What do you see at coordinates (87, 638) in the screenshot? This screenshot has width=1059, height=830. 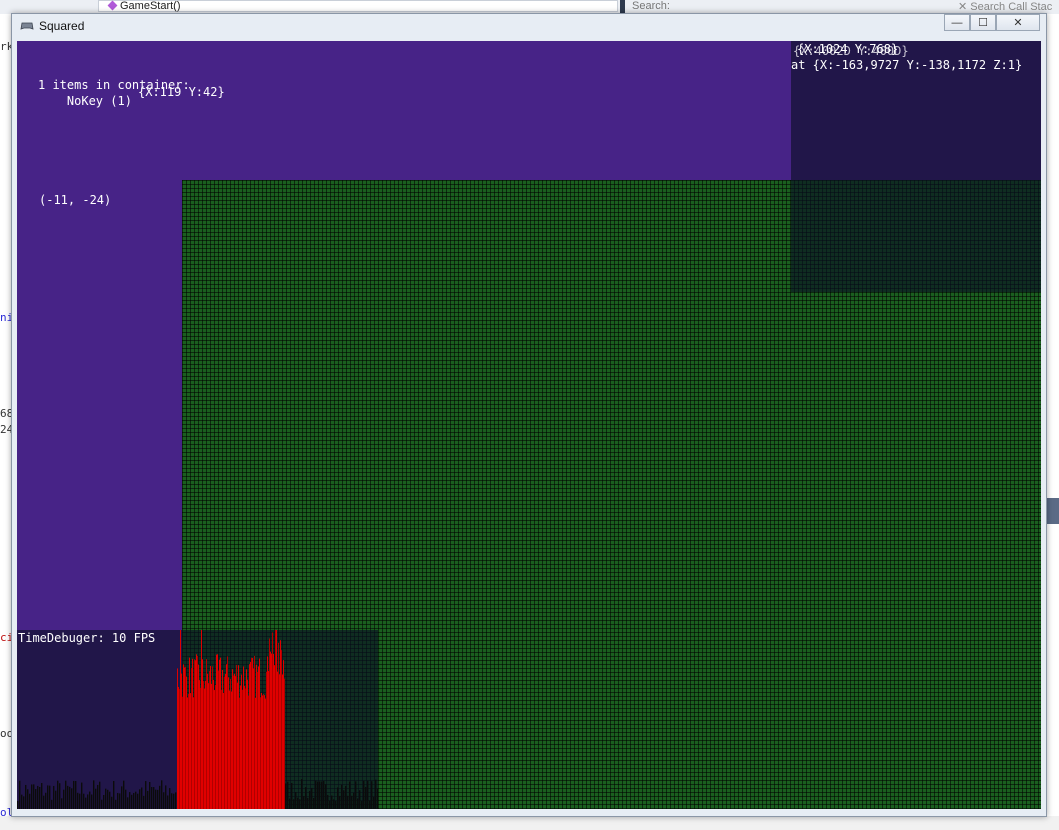 I see `fps-text: TimeDebuger: 10 FPS` at bounding box center [87, 638].